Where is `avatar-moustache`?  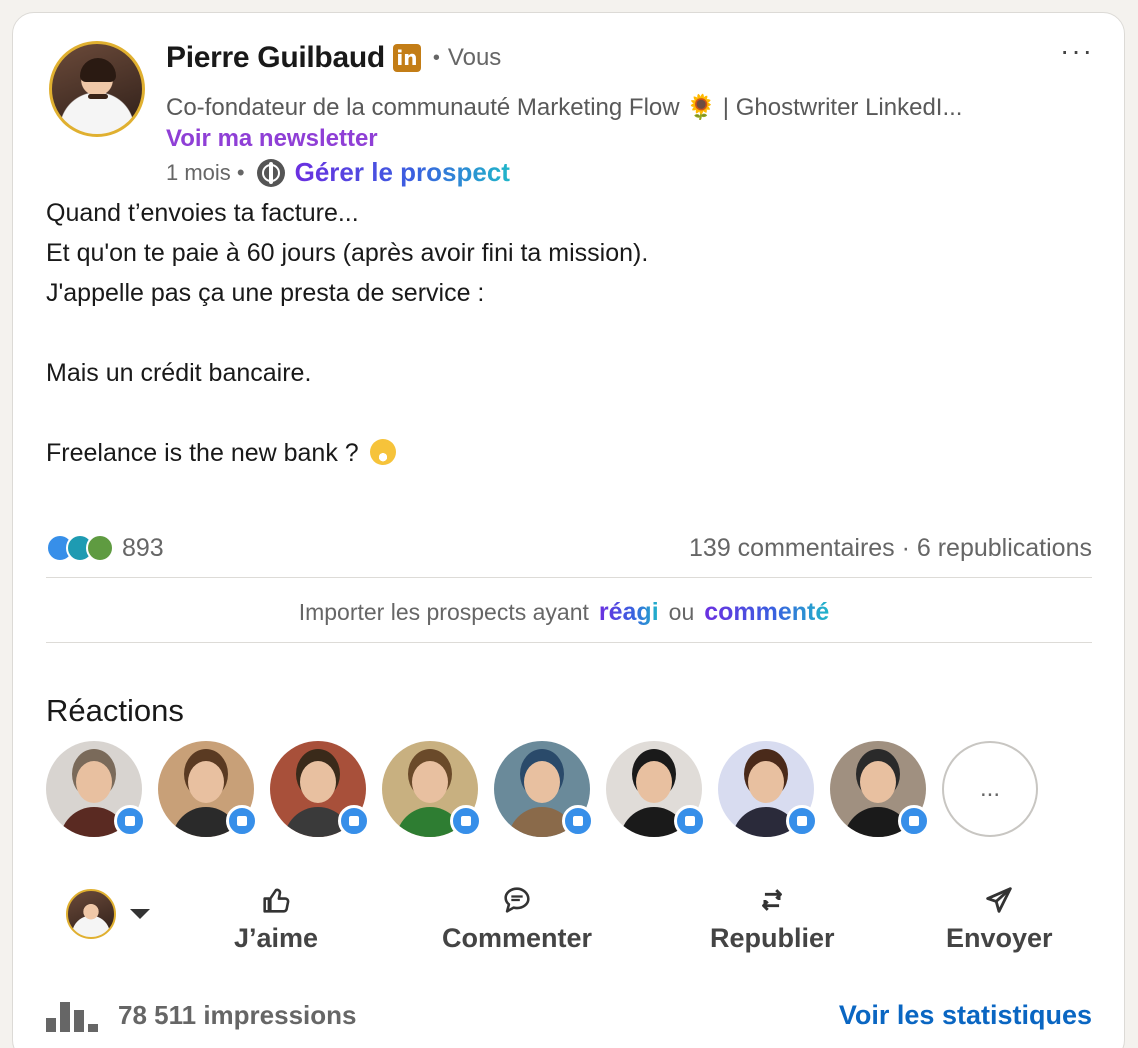 avatar-moustache is located at coordinates (98, 96).